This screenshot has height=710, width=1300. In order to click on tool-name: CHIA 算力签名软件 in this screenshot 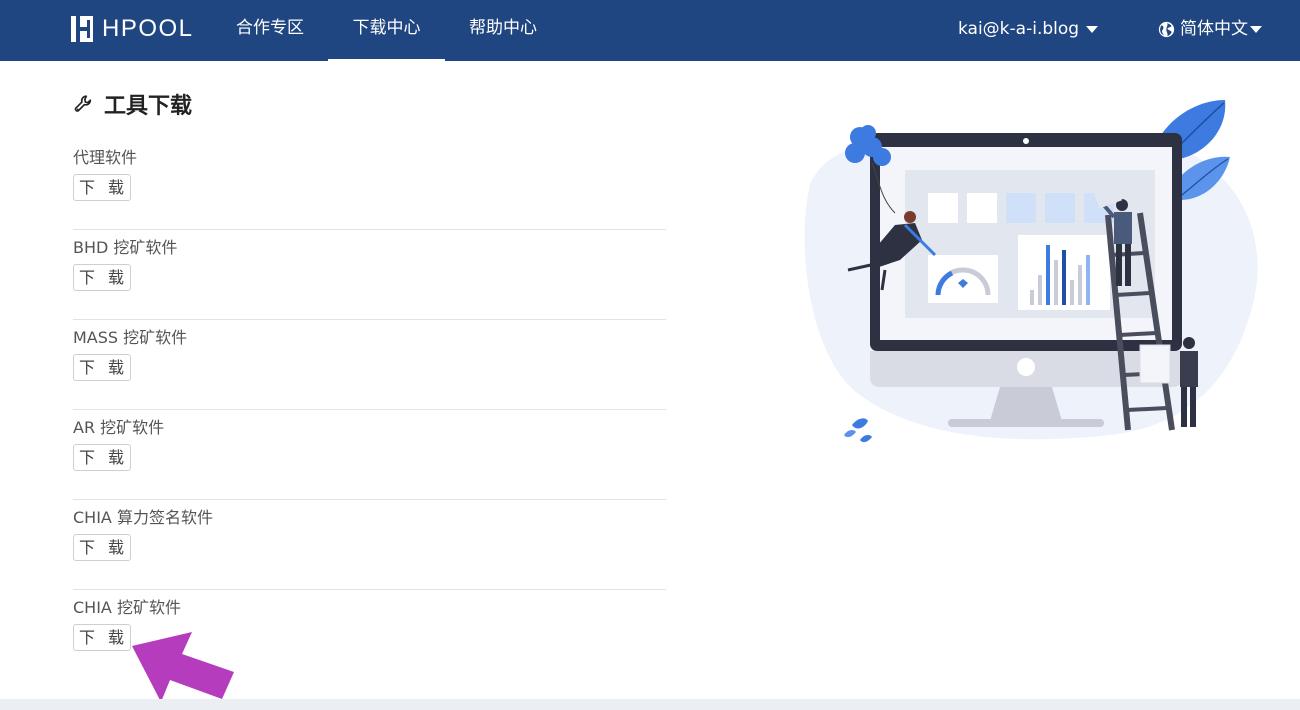, I will do `click(143, 517)`.